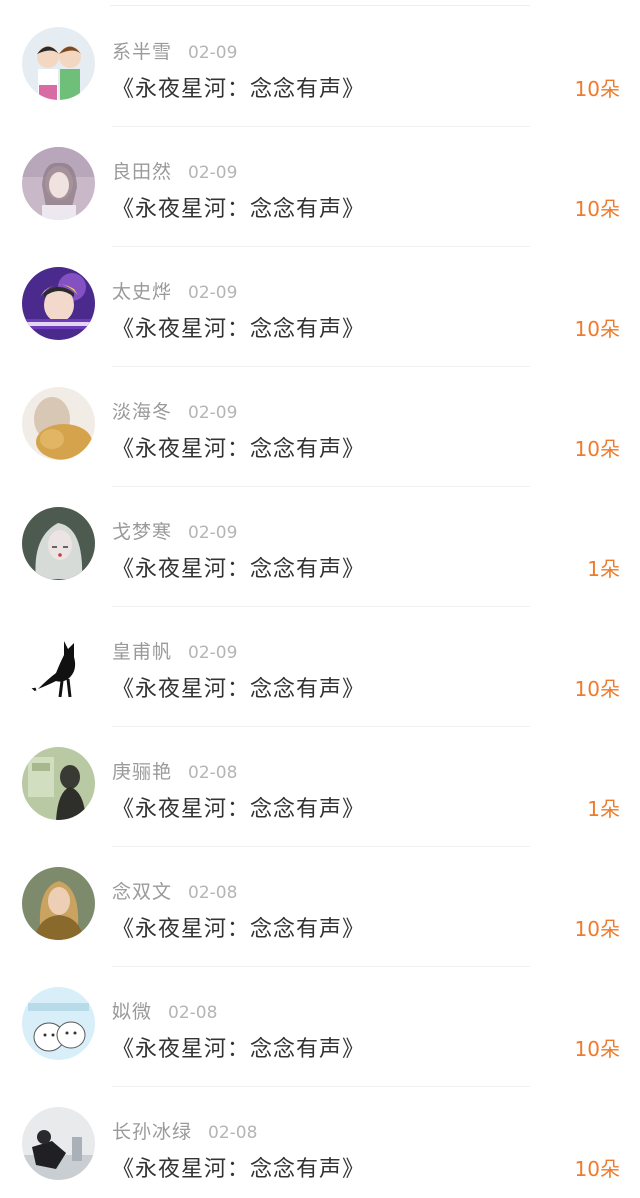 The height and width of the screenshot is (1198, 640). I want to click on cartoon-bears-avatar, so click(58, 1023).